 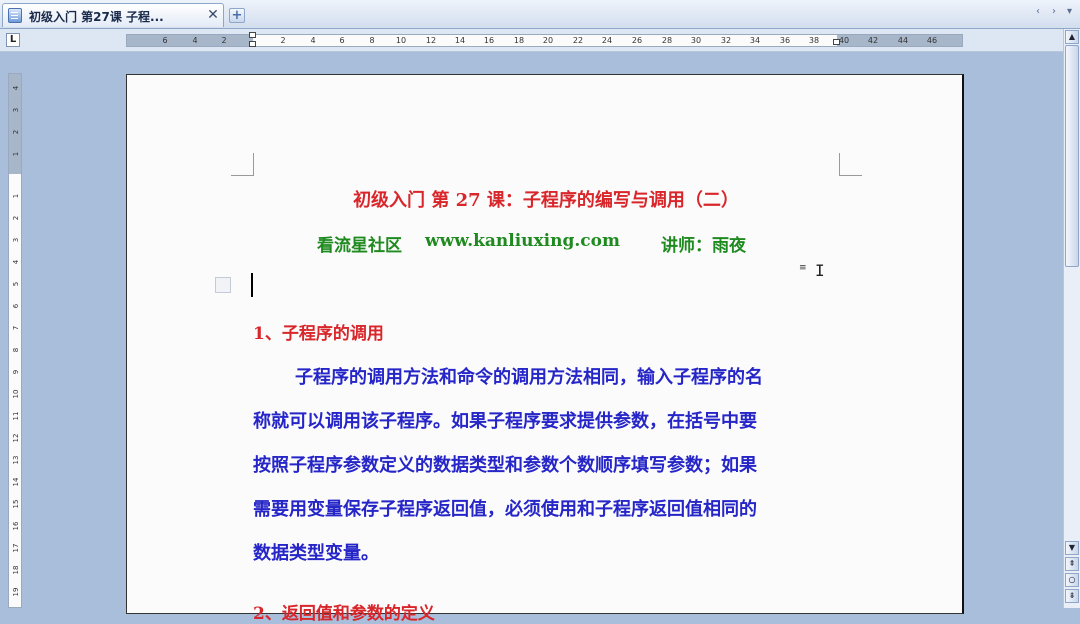 What do you see at coordinates (1072, 580) in the screenshot?
I see `select-browse-object-button: ○` at bounding box center [1072, 580].